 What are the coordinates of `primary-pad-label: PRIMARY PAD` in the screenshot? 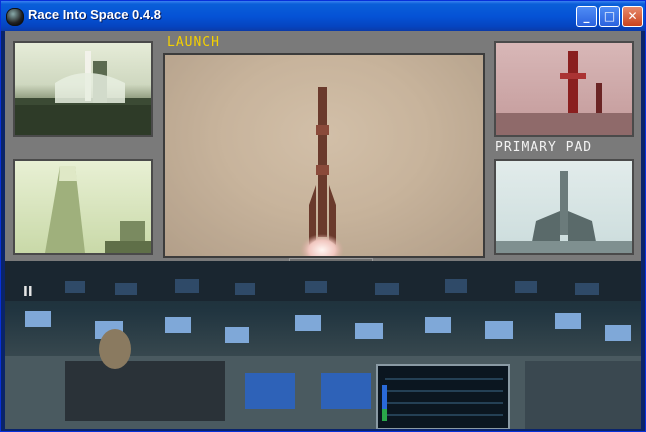 It's located at (544, 147).